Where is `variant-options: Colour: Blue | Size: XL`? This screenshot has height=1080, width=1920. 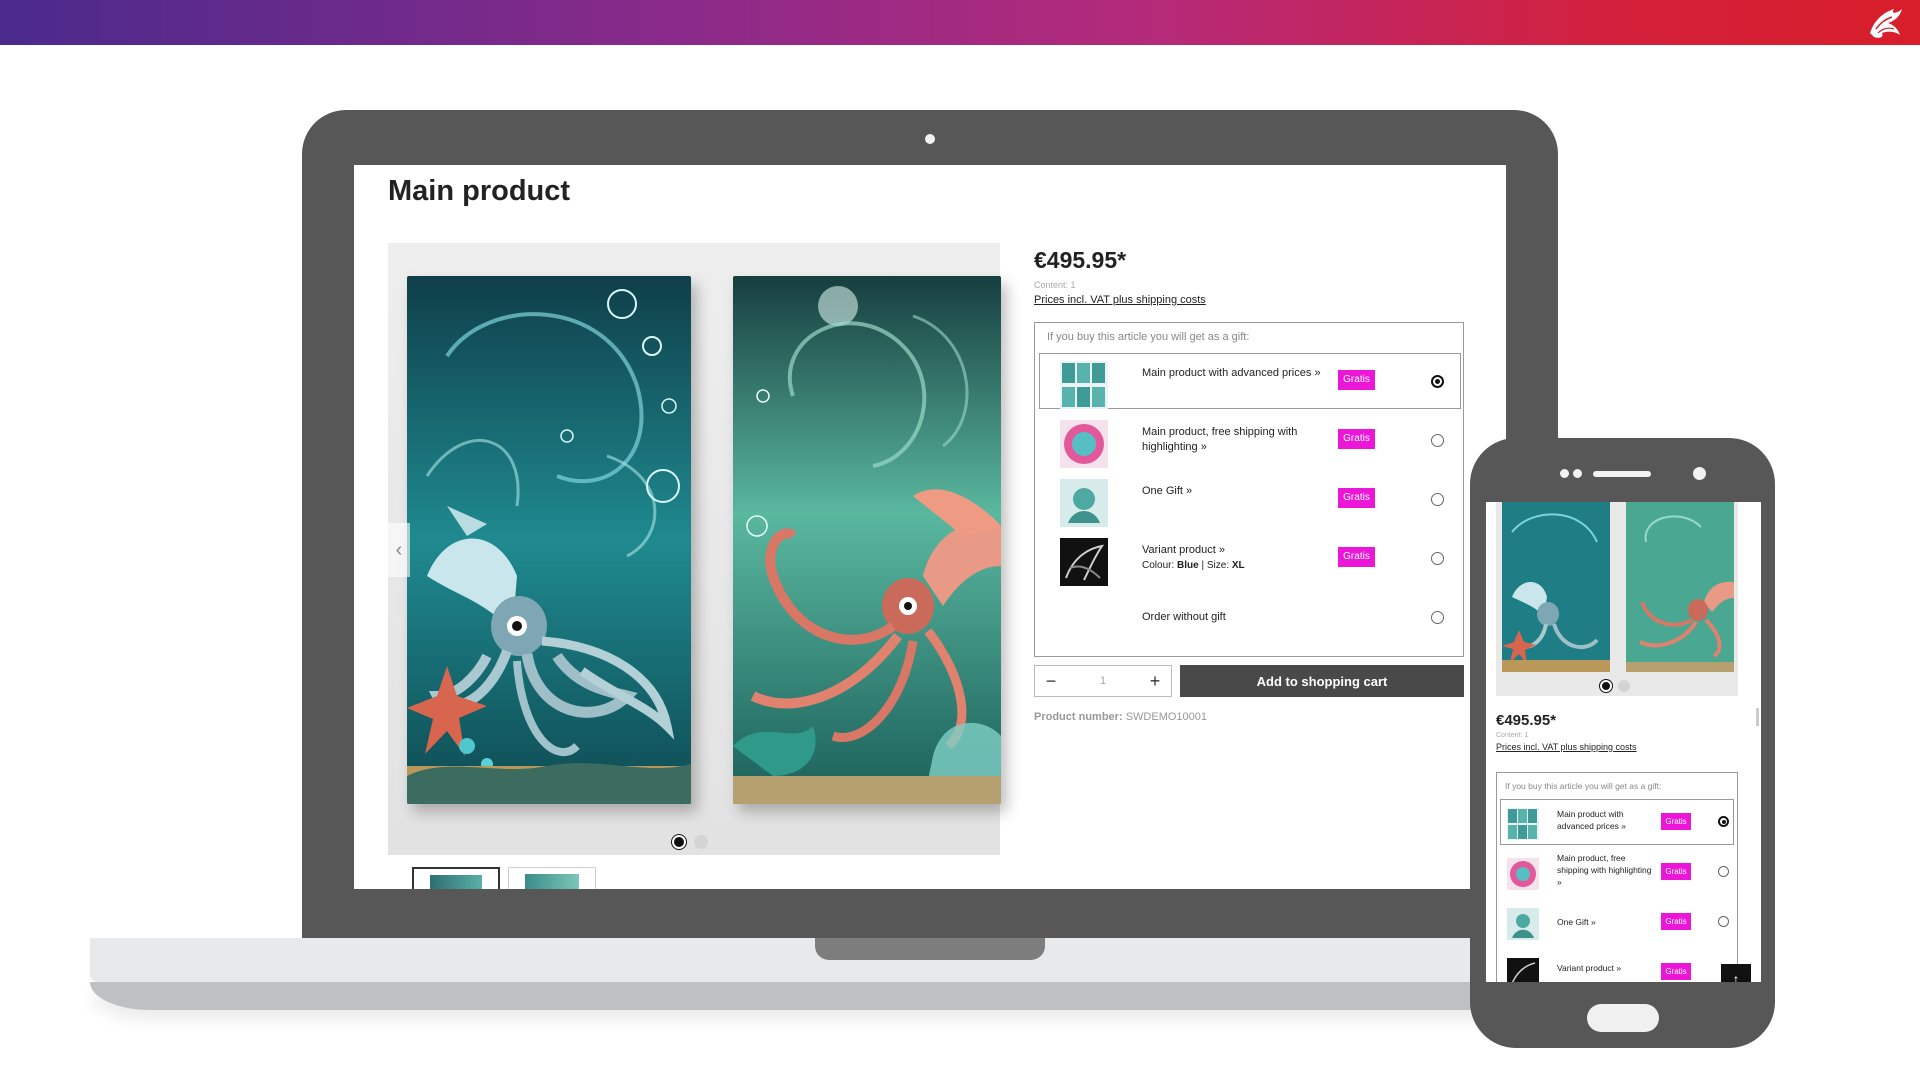
variant-options: Colour: Blue | Size: XL is located at coordinates (1193, 565).